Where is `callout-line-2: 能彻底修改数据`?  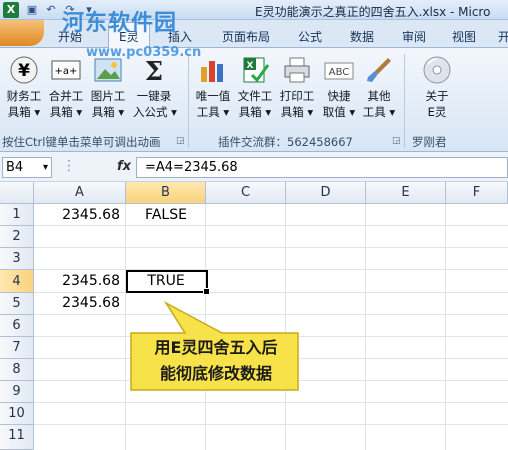 callout-line-2: 能彻底修改数据 is located at coordinates (215, 373).